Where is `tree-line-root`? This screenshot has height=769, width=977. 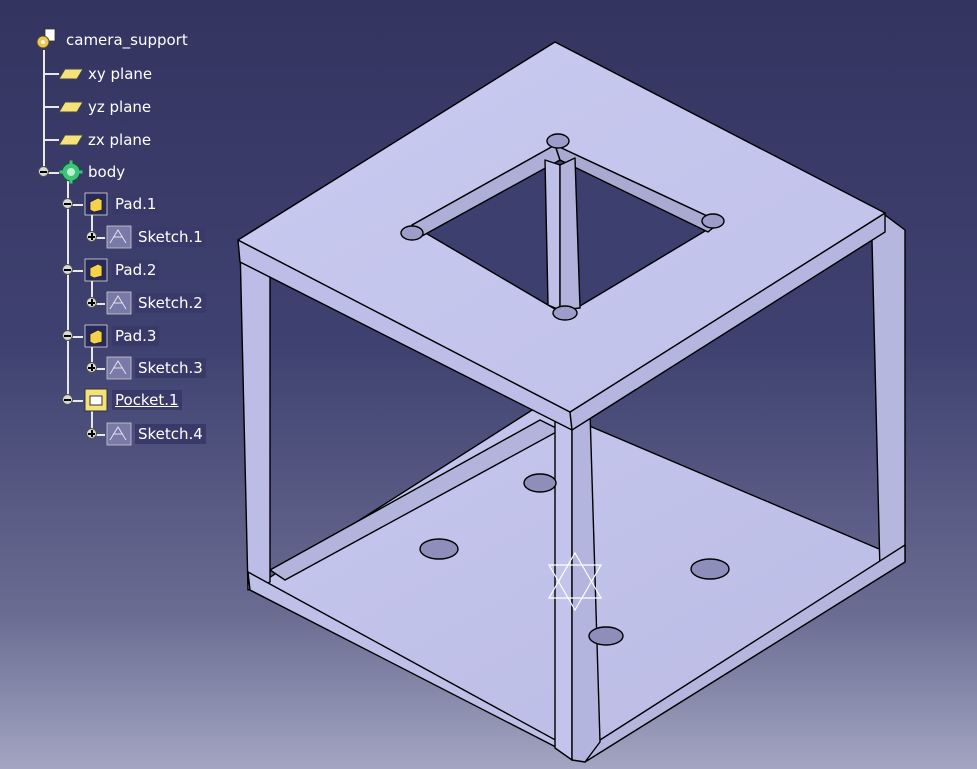
tree-line-root is located at coordinates (44, 112).